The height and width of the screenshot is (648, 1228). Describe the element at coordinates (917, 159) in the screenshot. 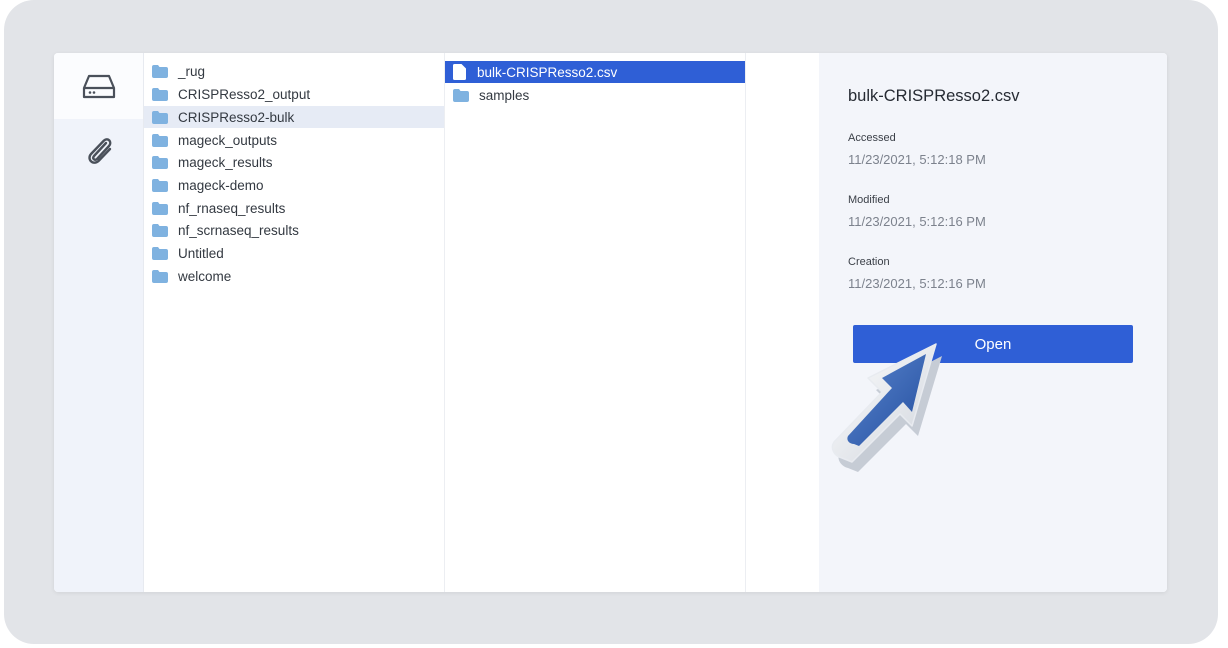

I see `accessed-value: 11/23/2021, 5:12:18 PM` at that location.